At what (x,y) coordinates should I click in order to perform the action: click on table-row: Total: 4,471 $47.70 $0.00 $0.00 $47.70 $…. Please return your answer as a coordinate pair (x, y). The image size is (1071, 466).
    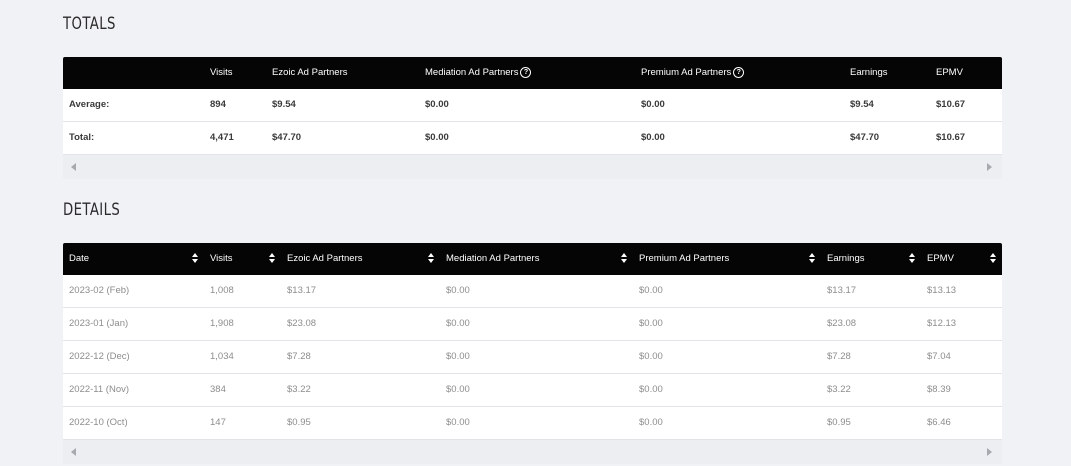
    Looking at the image, I should click on (532, 138).